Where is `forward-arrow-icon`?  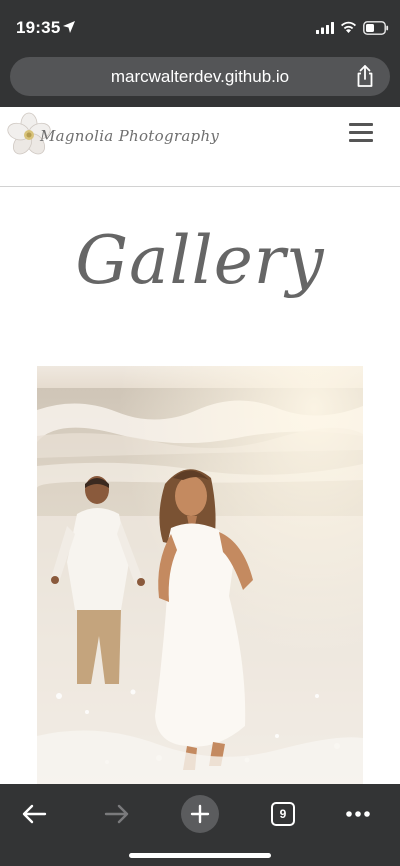 forward-arrow-icon is located at coordinates (116, 814).